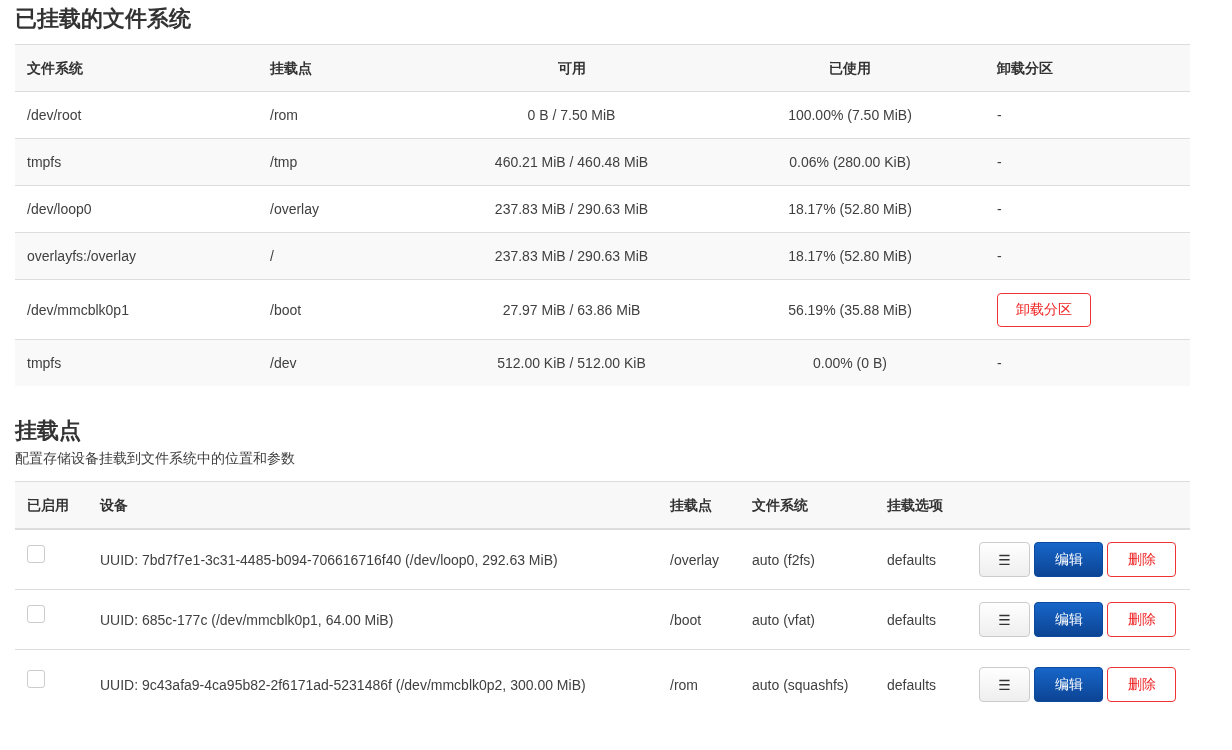 The height and width of the screenshot is (750, 1232). What do you see at coordinates (343, 256) in the screenshot?
I see `table-cell: /` at bounding box center [343, 256].